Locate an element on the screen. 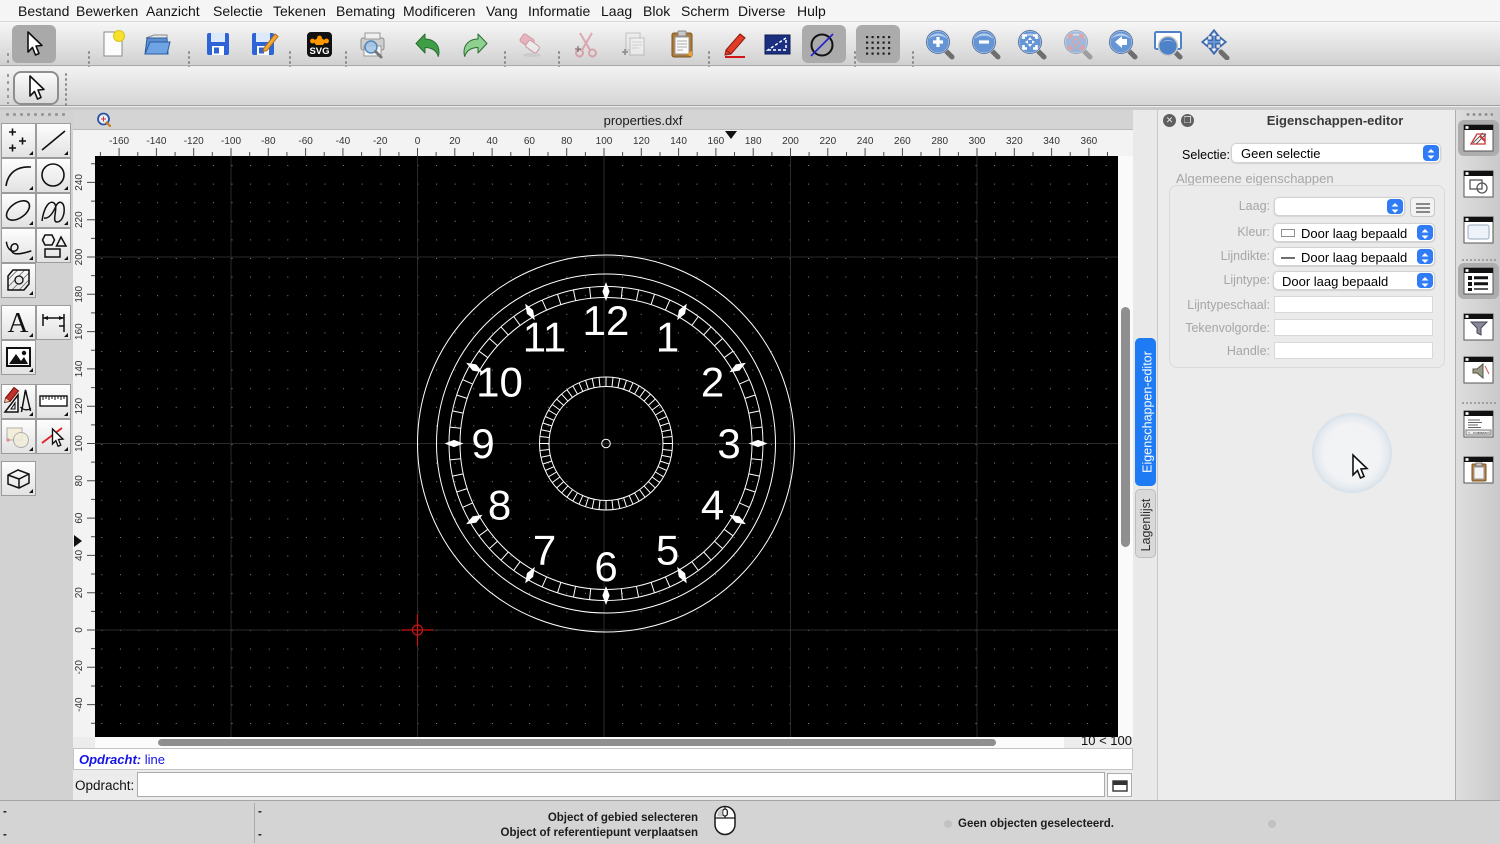 The image size is (1500, 844). svg-text: -160 is located at coordinates (119, 141).